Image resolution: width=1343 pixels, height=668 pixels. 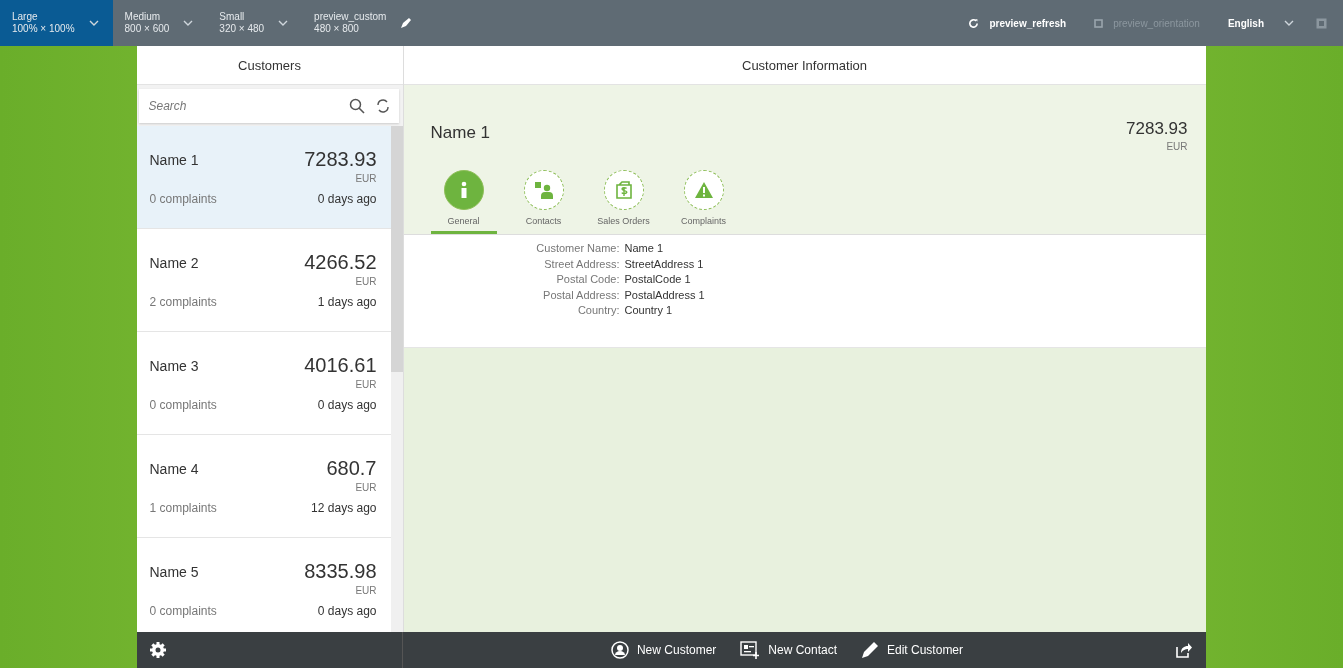 What do you see at coordinates (750, 650) in the screenshot?
I see `contact-card-icon` at bounding box center [750, 650].